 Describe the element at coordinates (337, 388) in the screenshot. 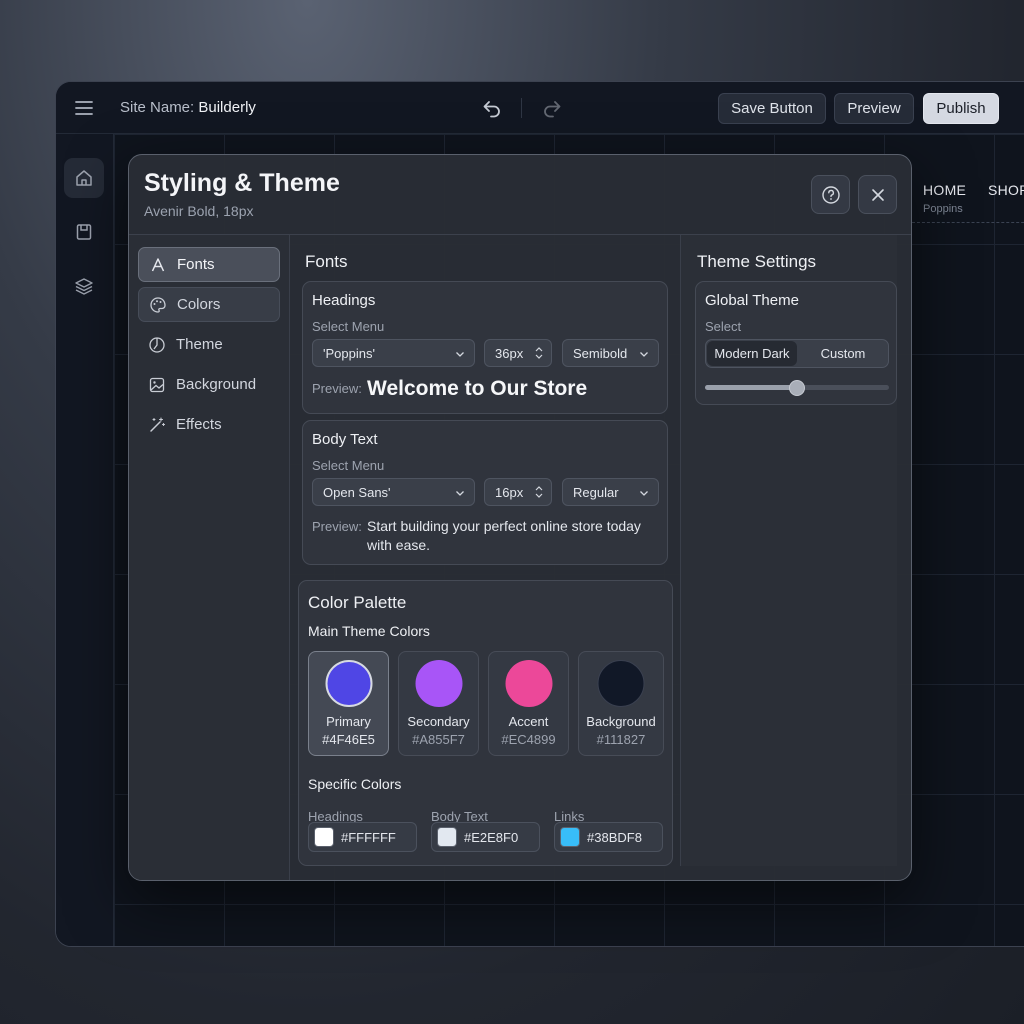

I see `headings-preview-label: Preview:` at that location.